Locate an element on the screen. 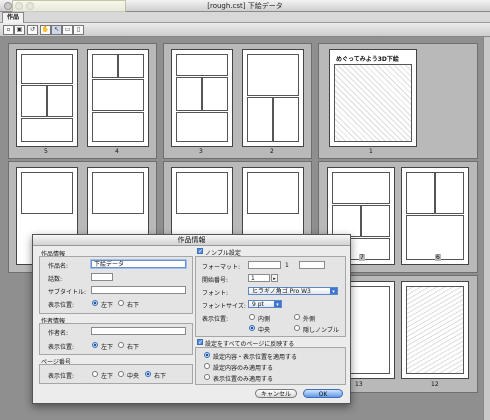 This screenshot has height=420, width=490. radio-label: 外側 is located at coordinates (309, 319).